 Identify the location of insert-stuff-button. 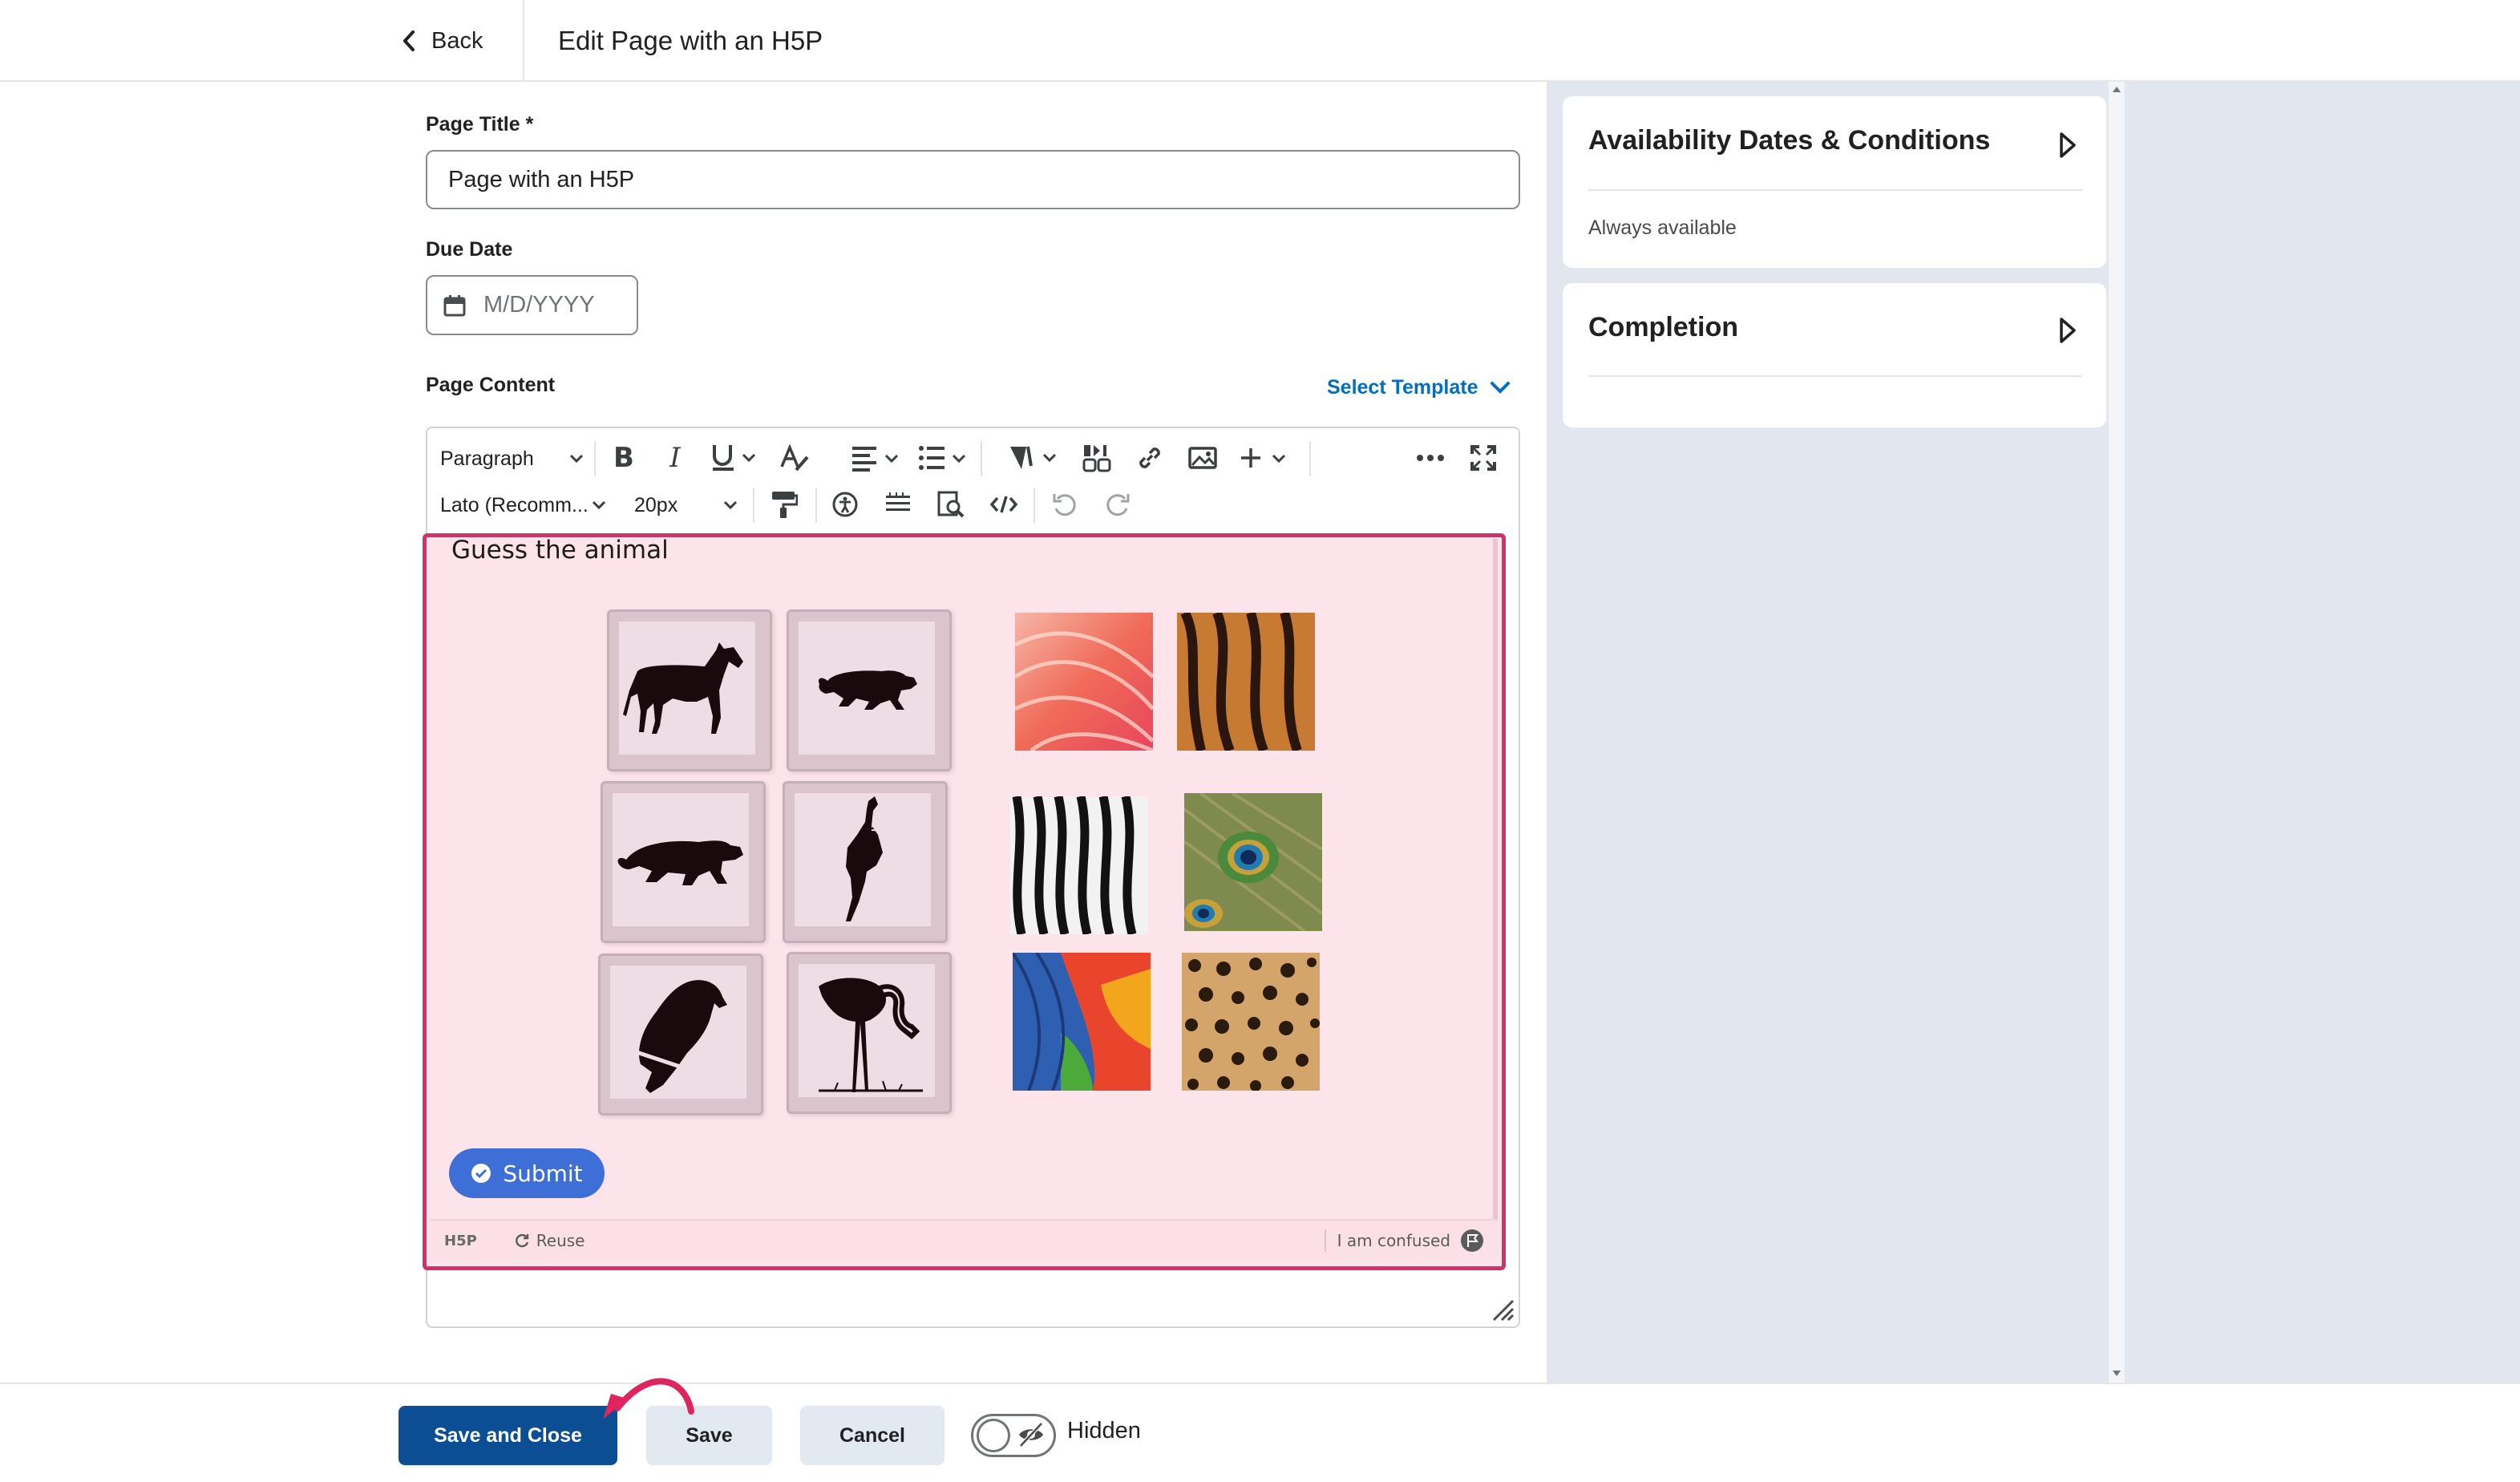
(1035, 458).